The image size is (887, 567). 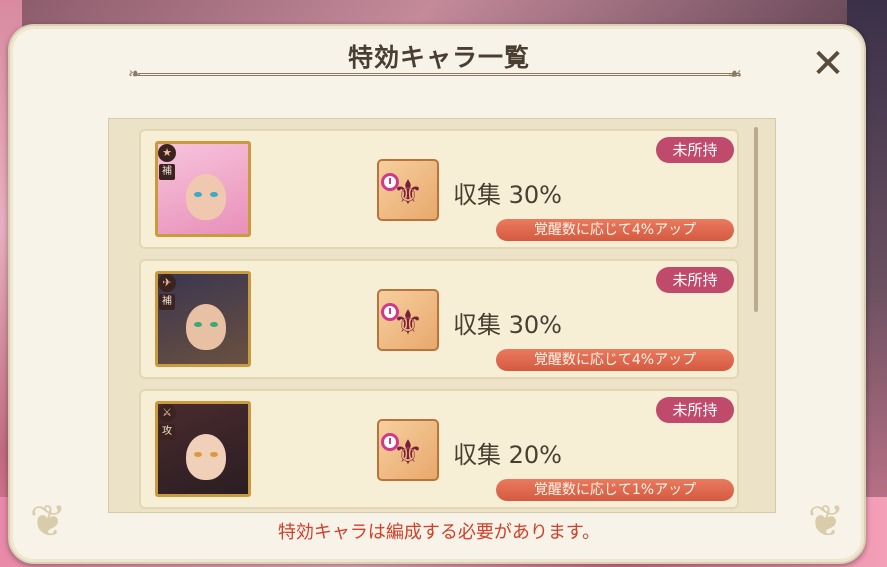 I want to click on footer-note: 特効キャラは編成する必要があります。, so click(x=439, y=532).